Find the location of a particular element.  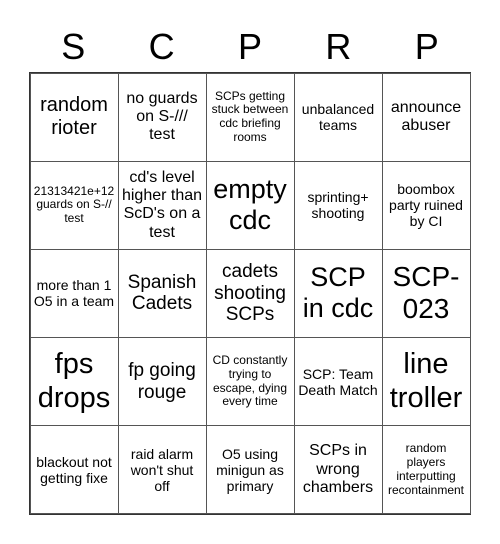

bingo-cell: no guards on S-/// test is located at coordinates (162, 117).